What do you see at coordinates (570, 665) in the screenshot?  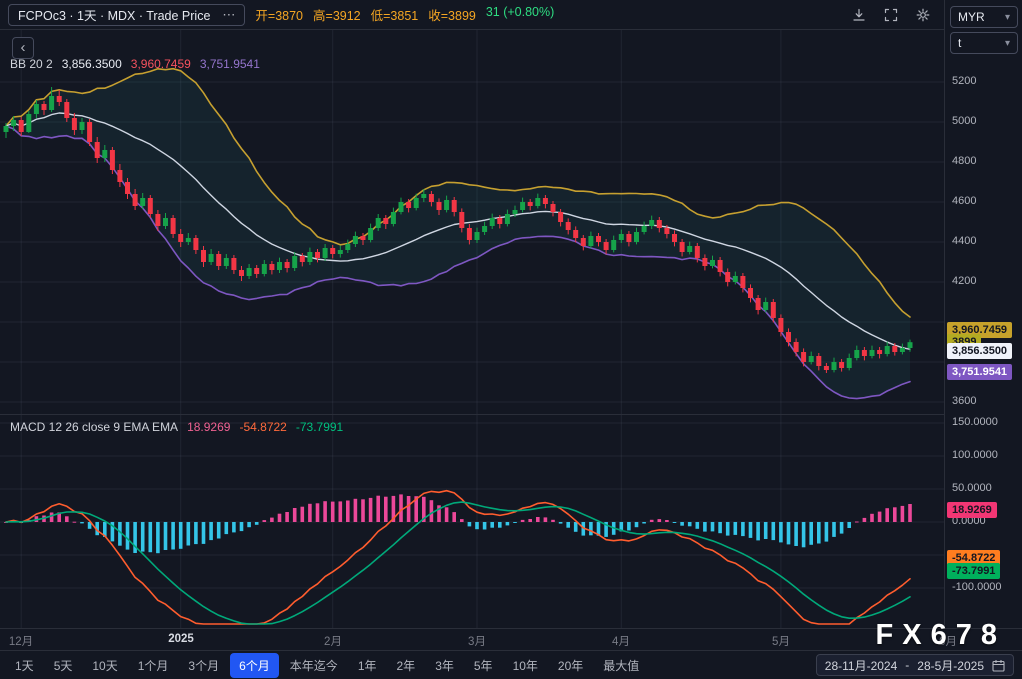 I see `range-button-20年: 20年` at bounding box center [570, 665].